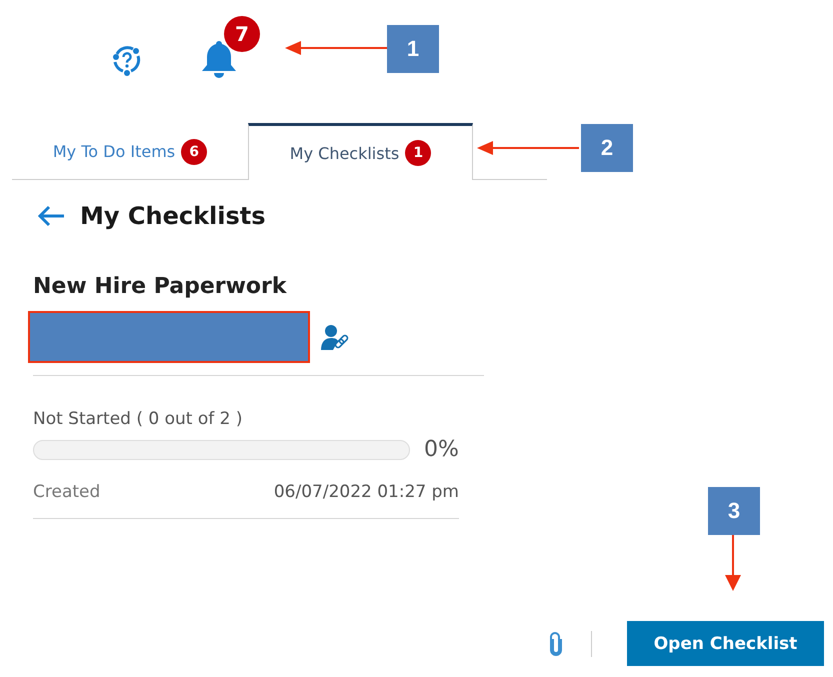  I want to click on checklist-name: New Hire Paperwork, so click(160, 286).